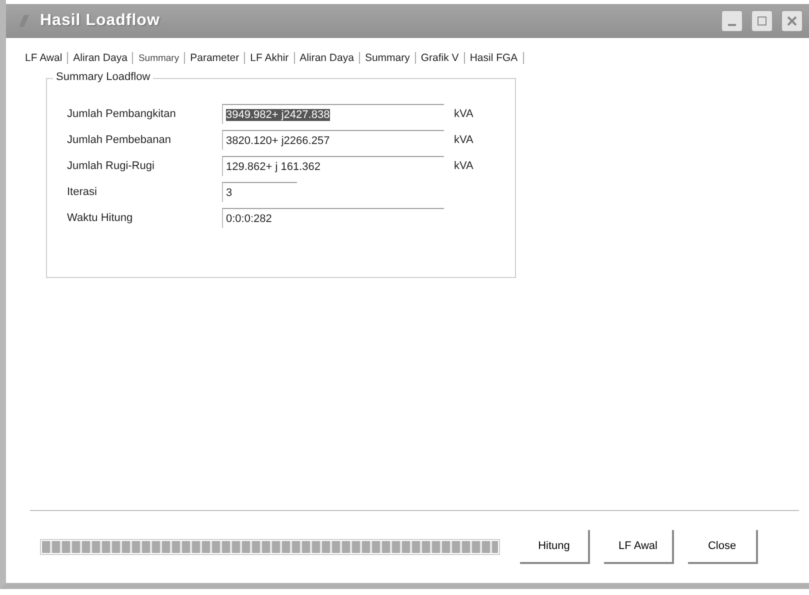 This screenshot has width=809, height=595. Describe the element at coordinates (44, 58) in the screenshot. I see `tab: LF Awal` at that location.